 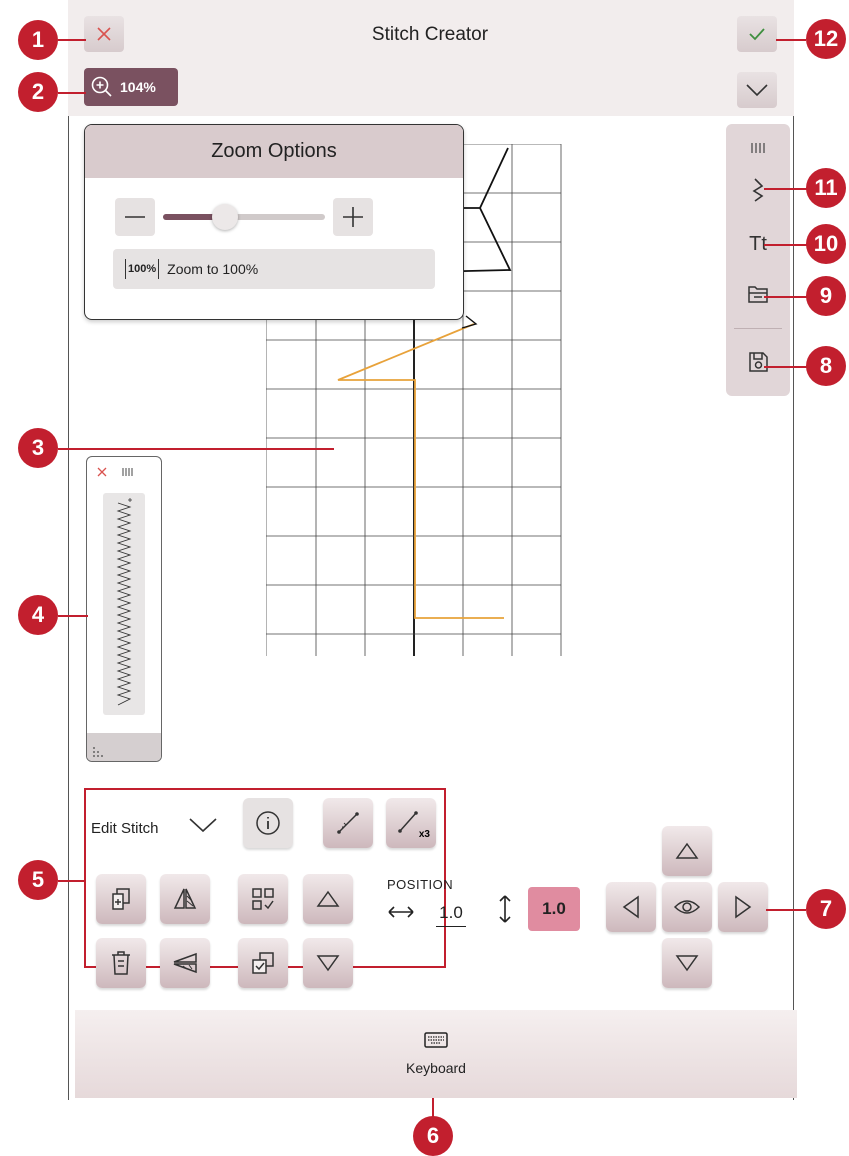 I want to click on info-button, so click(x=268, y=823).